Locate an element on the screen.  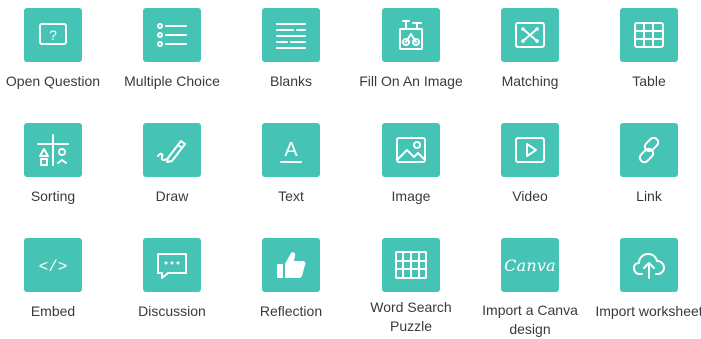
reflection-icon-box is located at coordinates (291, 265).